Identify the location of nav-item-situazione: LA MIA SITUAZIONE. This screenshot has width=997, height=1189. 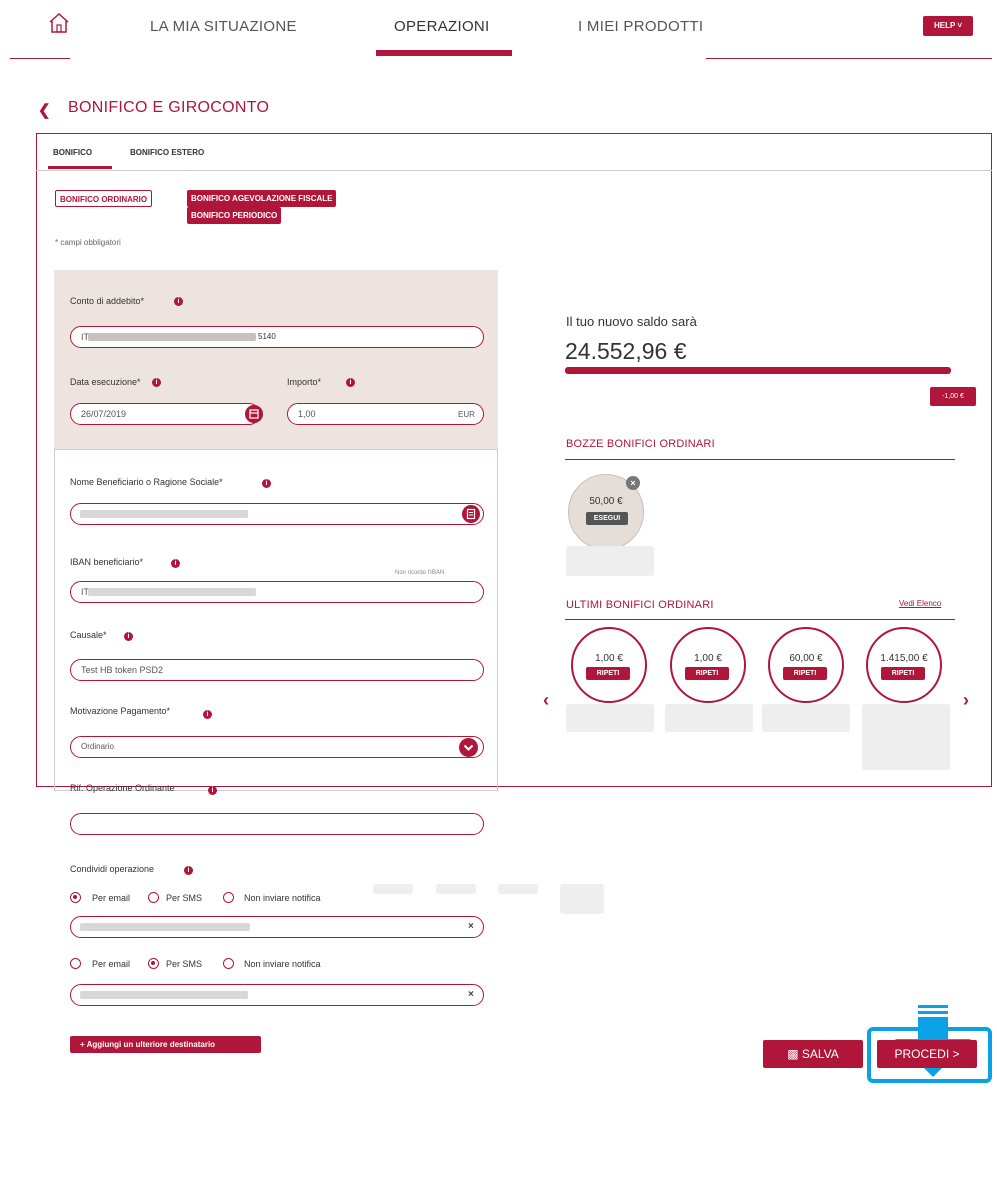
(223, 26).